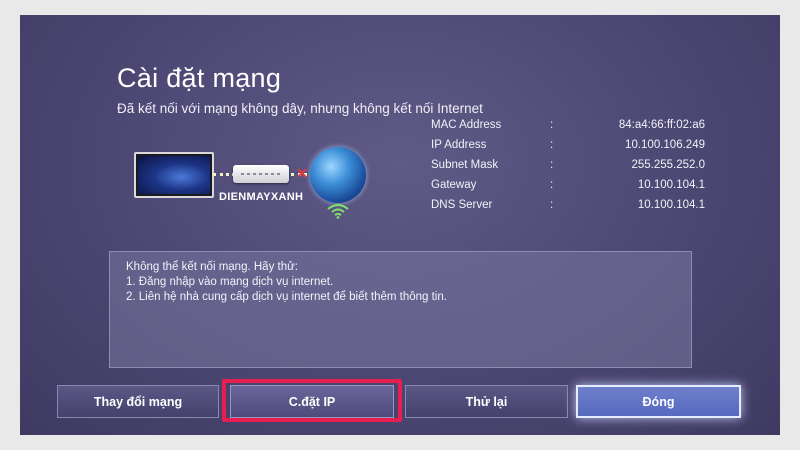 This screenshot has width=800, height=450. Describe the element at coordinates (454, 185) in the screenshot. I see `info-label: Gateway` at that location.